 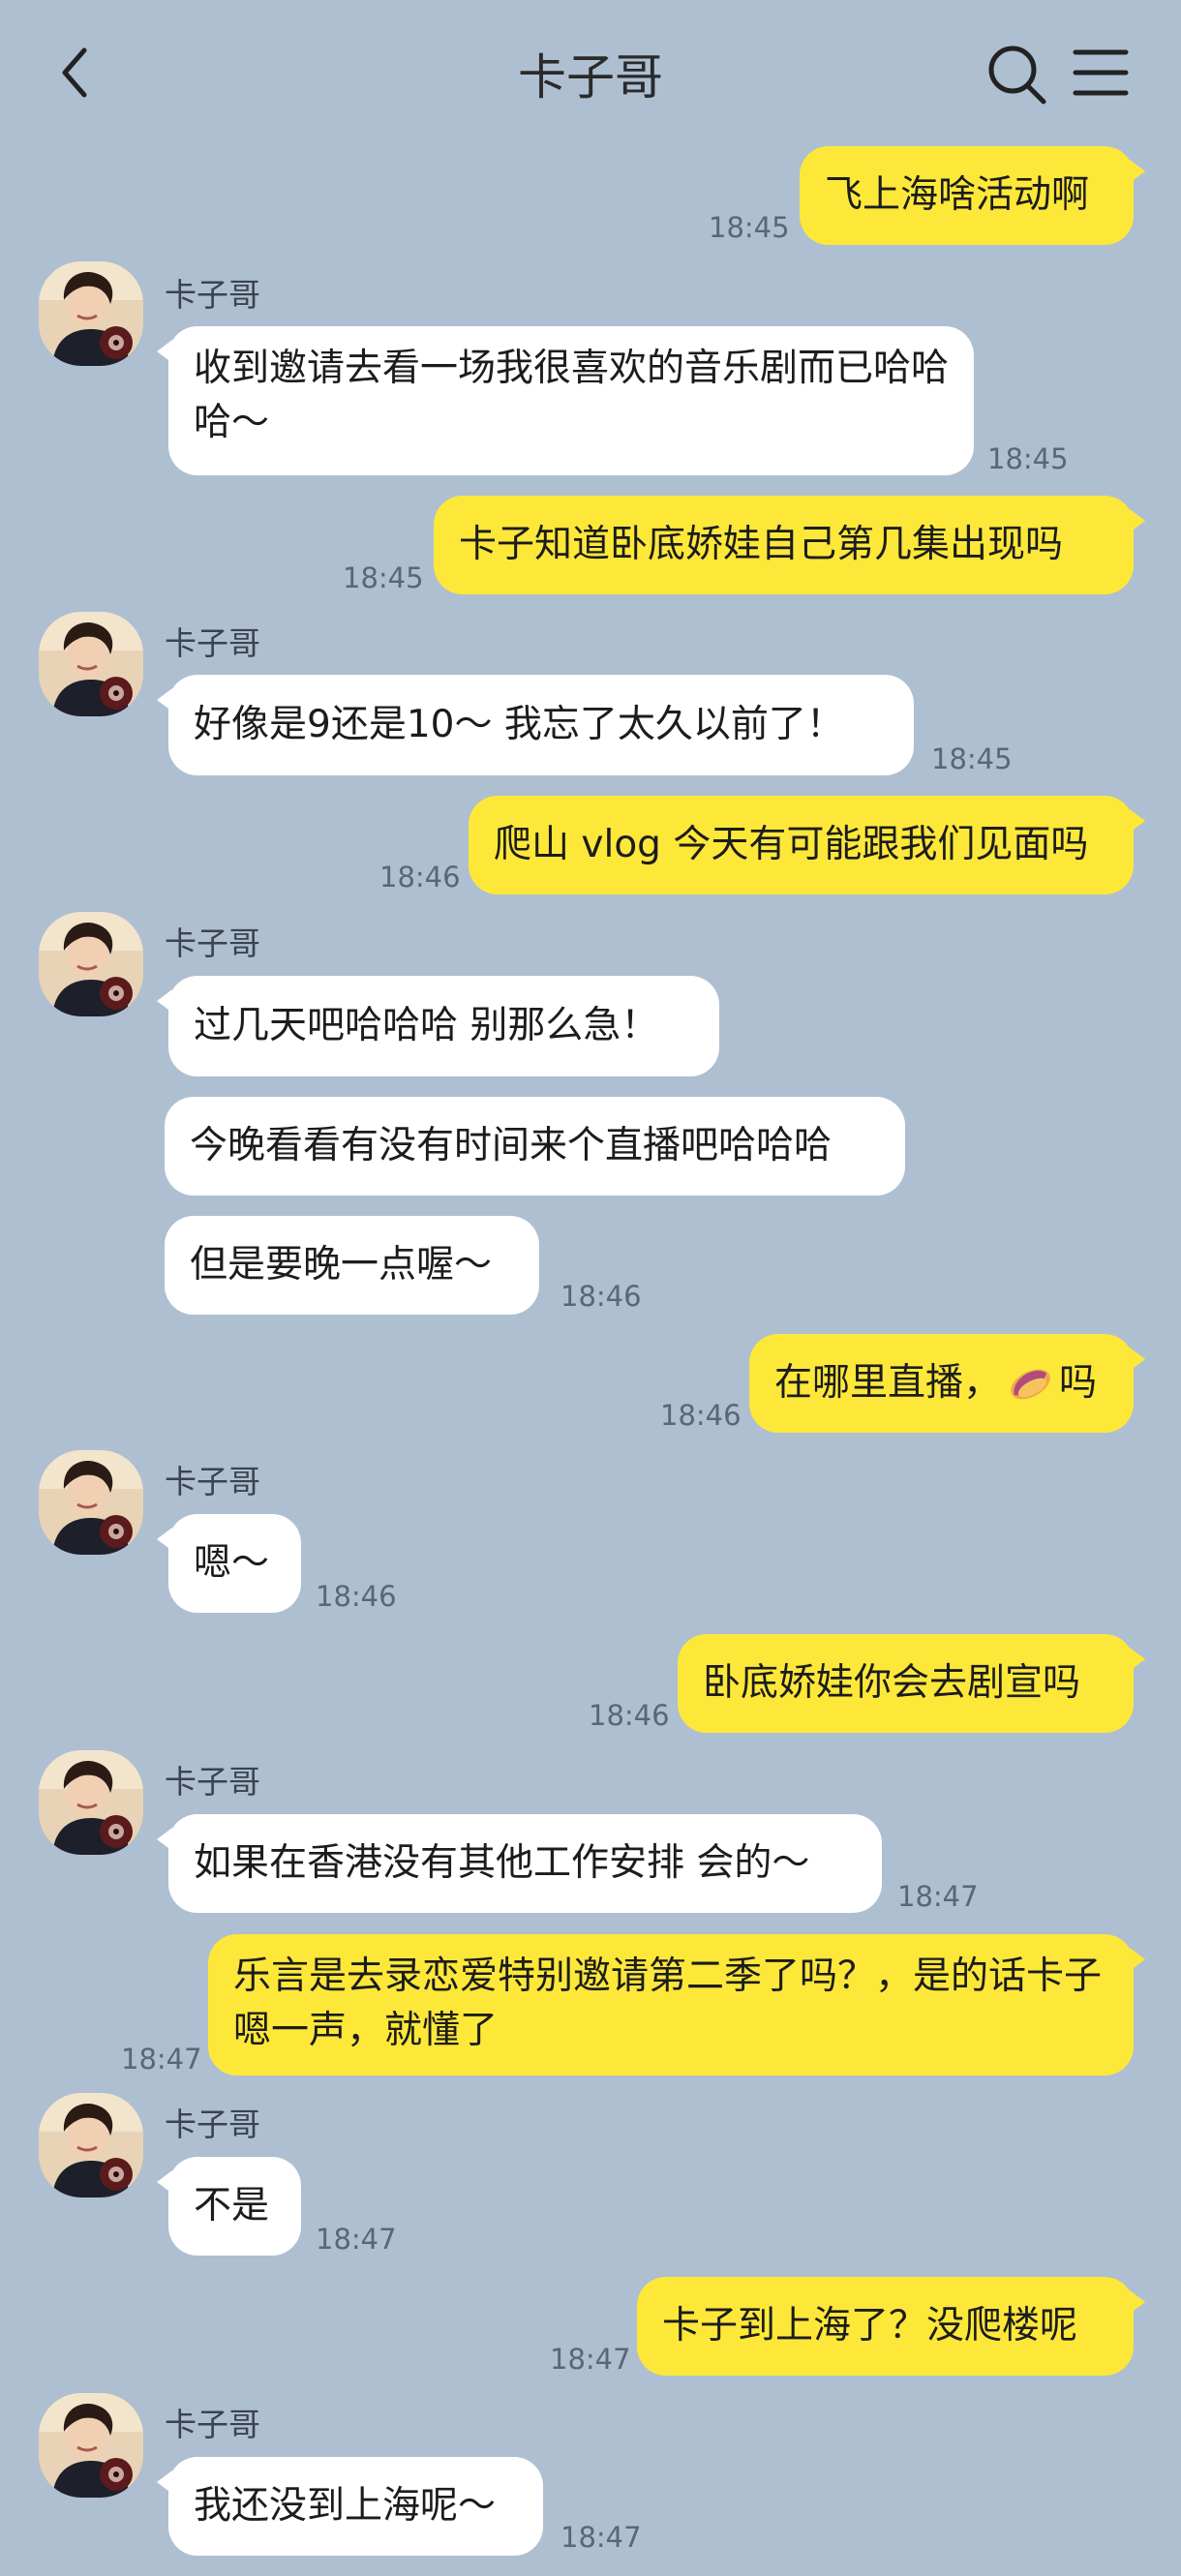 What do you see at coordinates (972, 195) in the screenshot?
I see `message-bubble-outgoing: 飞上海啥活动啊` at bounding box center [972, 195].